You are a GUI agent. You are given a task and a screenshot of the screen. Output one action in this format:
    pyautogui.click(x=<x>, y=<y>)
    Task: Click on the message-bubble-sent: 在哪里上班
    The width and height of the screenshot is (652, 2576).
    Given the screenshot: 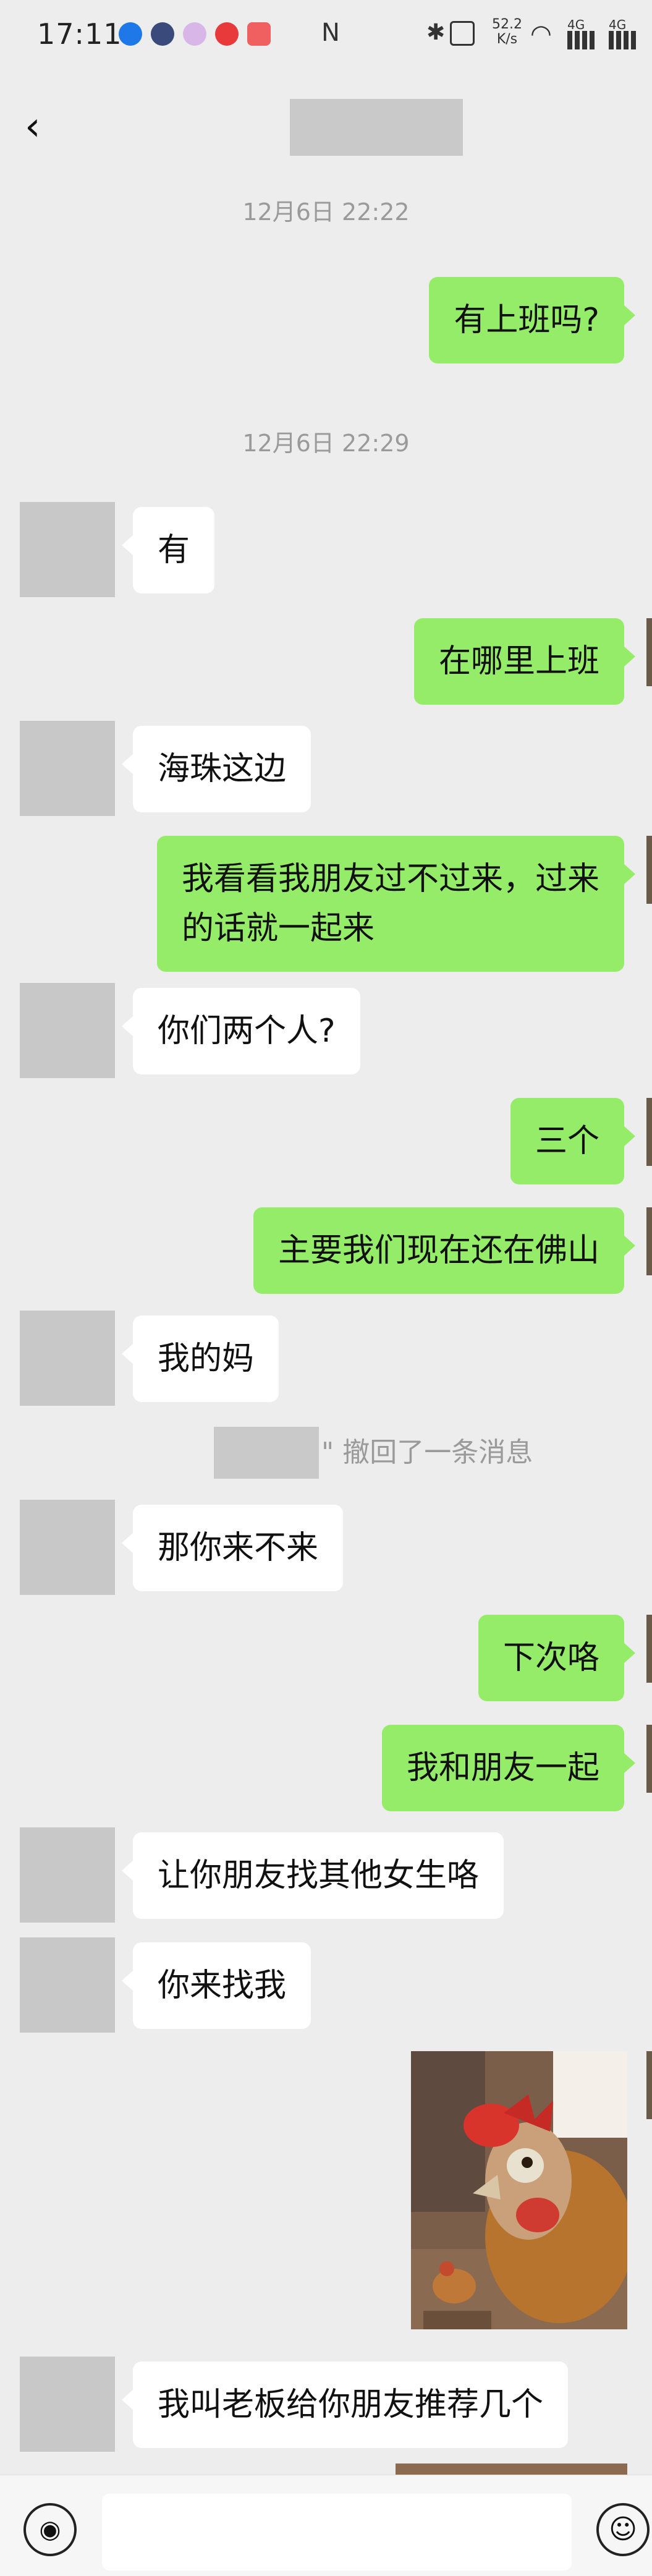 What is the action you would take?
    pyautogui.click(x=524, y=661)
    